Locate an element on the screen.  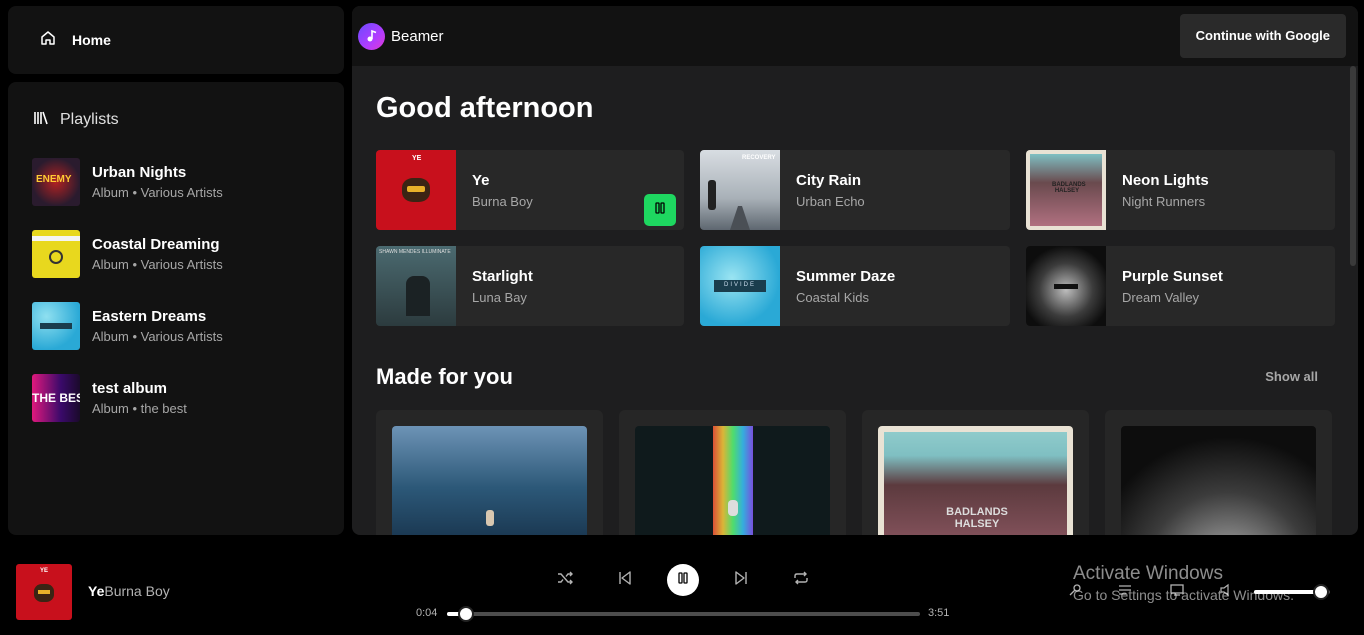
shuffle-button is located at coordinates (565, 580).